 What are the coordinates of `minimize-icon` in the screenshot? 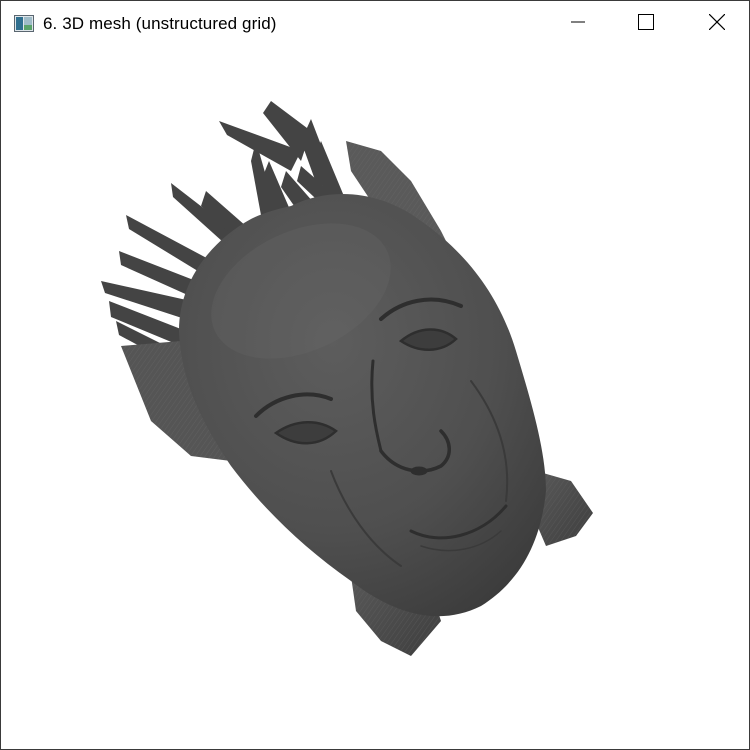 It's located at (578, 24).